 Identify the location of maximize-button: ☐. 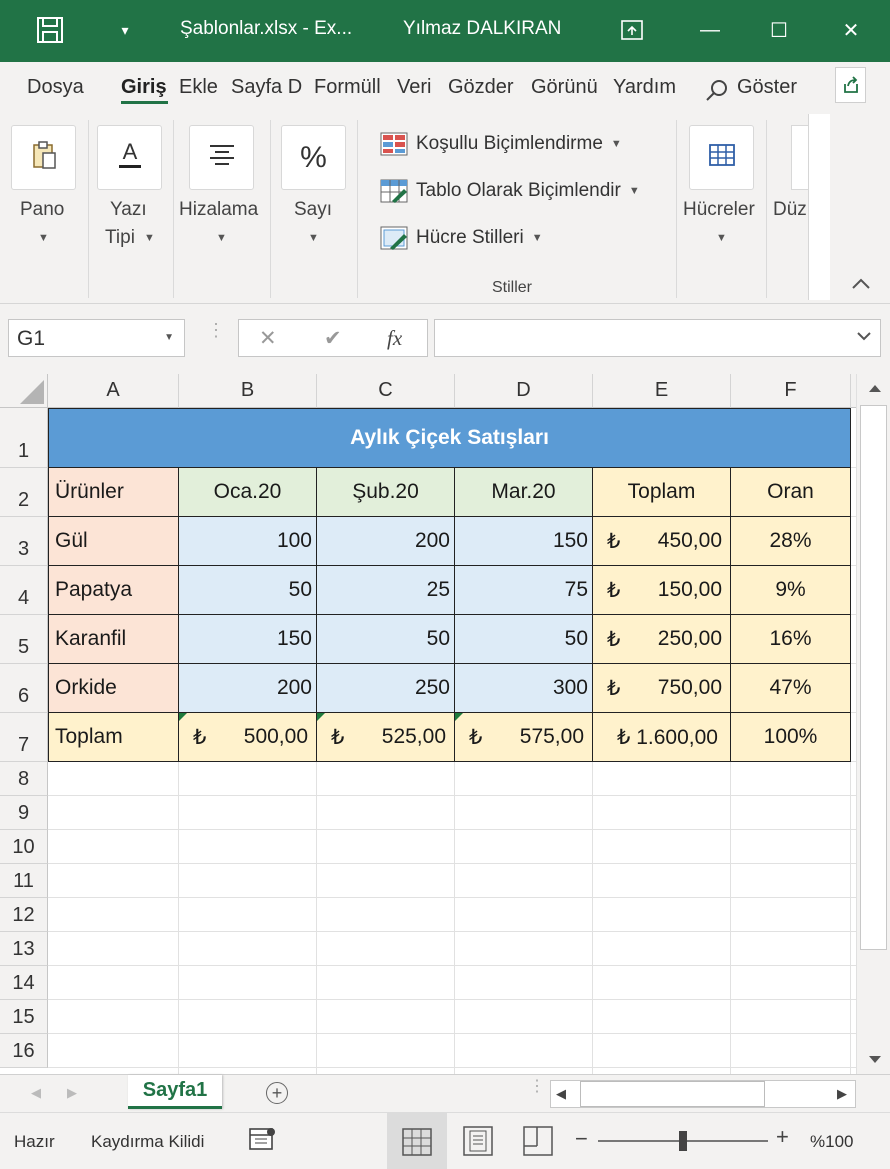
(779, 30).